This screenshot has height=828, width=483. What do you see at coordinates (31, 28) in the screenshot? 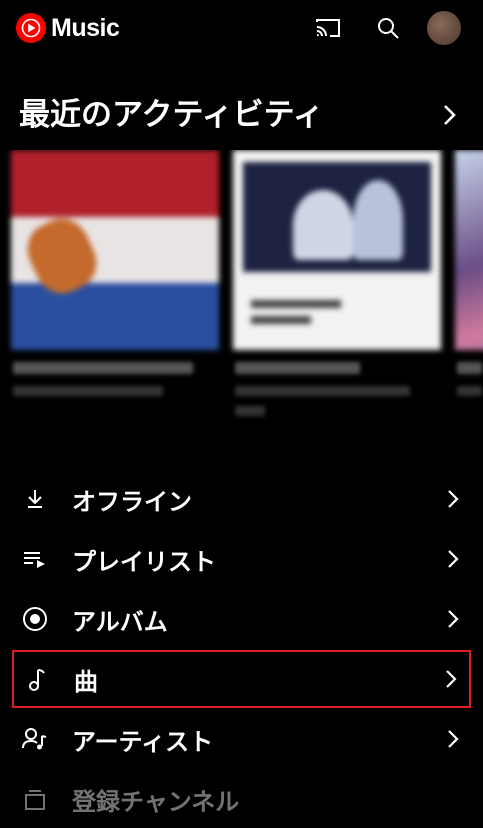
I see `youtube-music-logo-icon` at bounding box center [31, 28].